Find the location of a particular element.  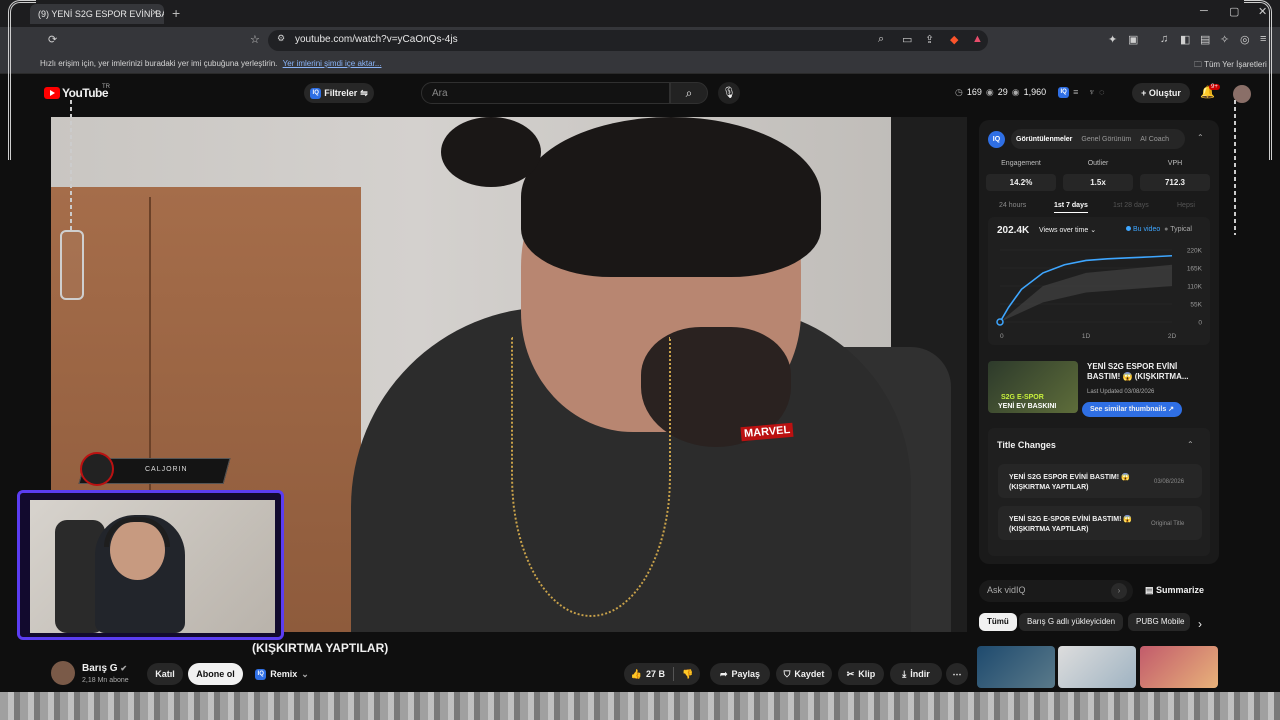

like-count: 27 B is located at coordinates (655, 674).